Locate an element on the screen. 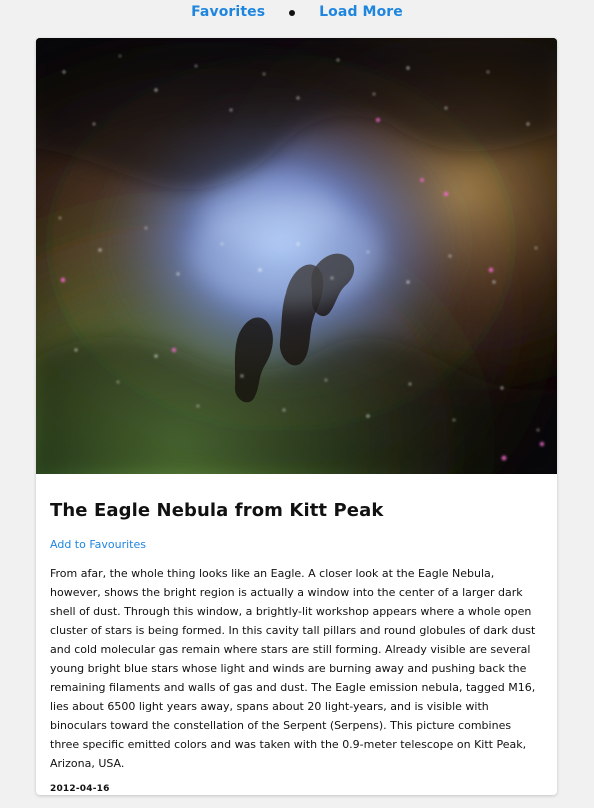 The height and width of the screenshot is (808, 594). article-title: The Eagle Nebula from Kitt Peak is located at coordinates (217, 510).